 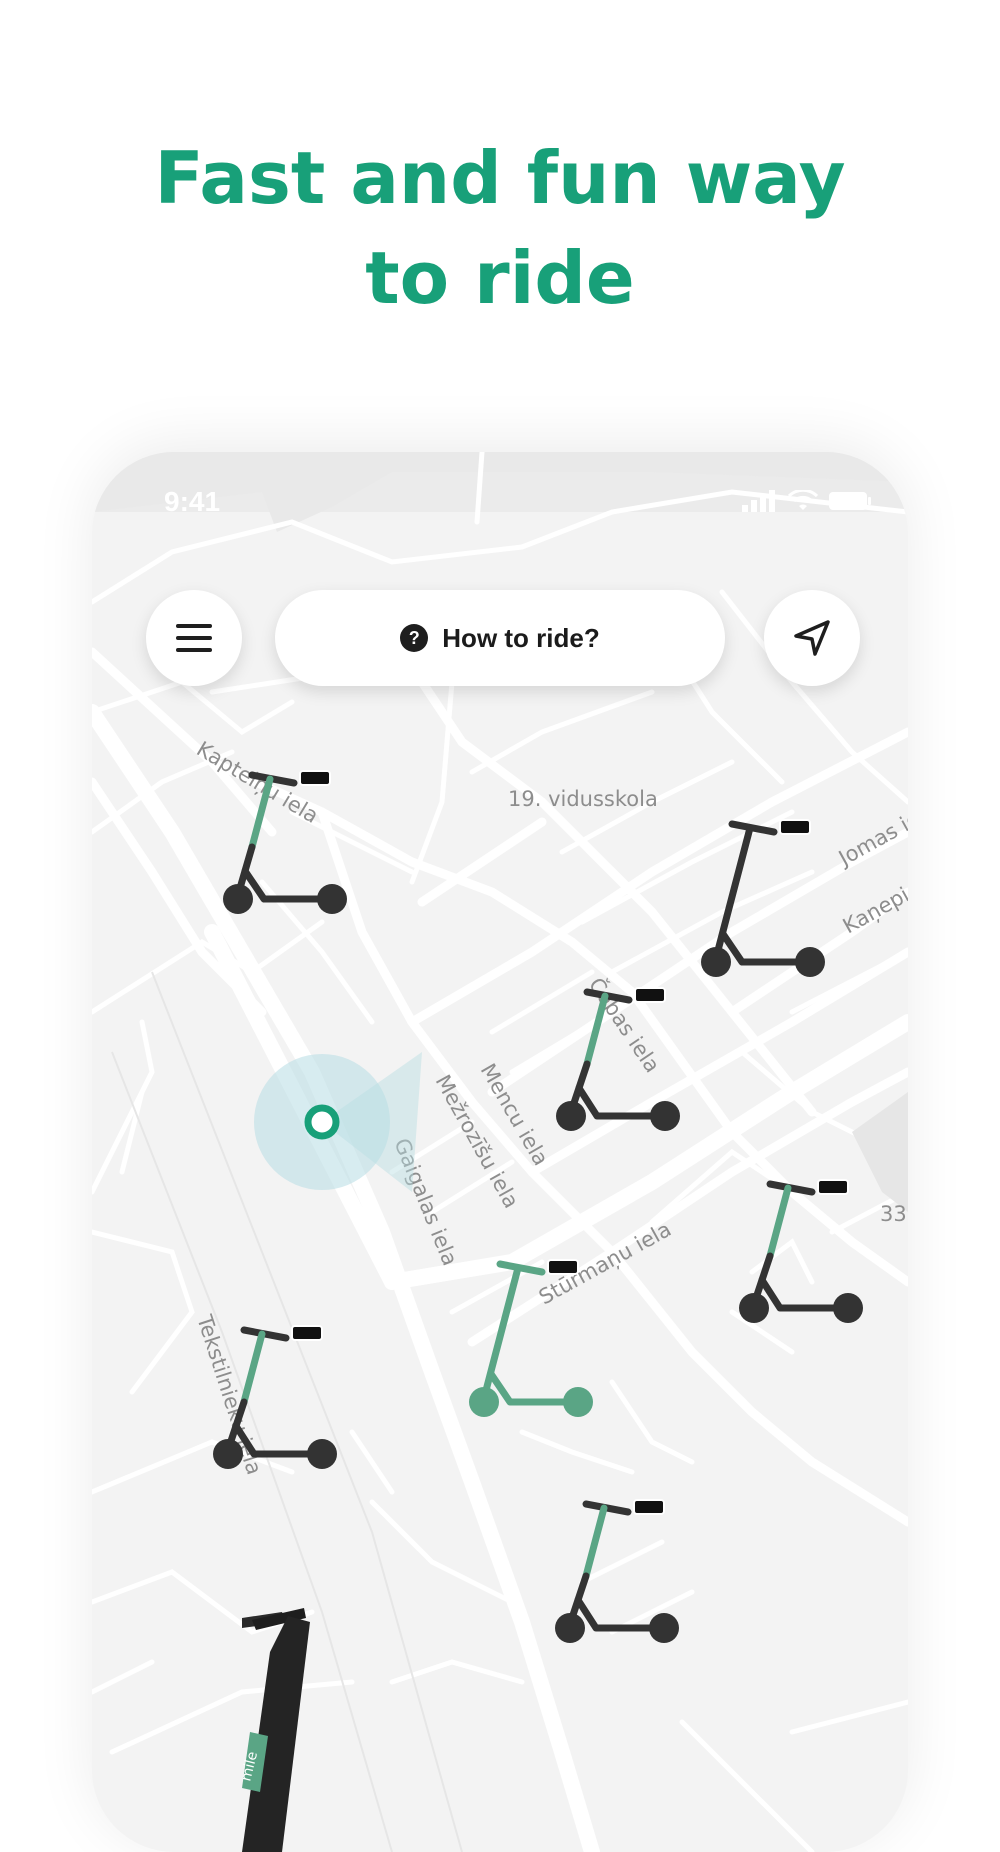 I want to click on menu-button, so click(x=194, y=638).